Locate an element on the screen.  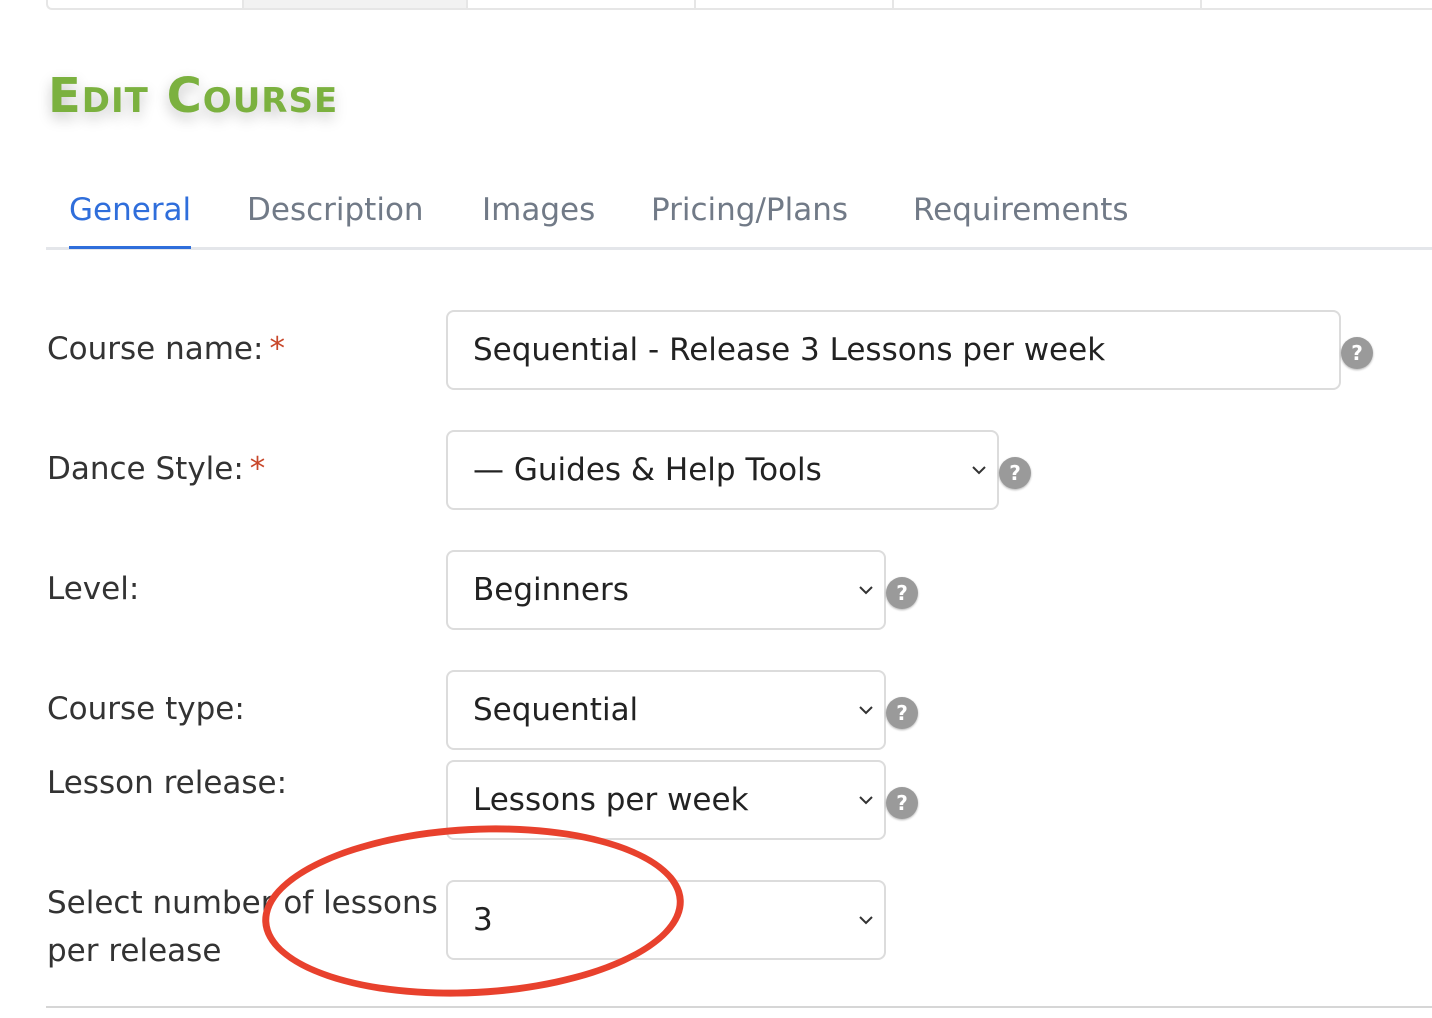
course-type-value: Sequential is located at coordinates (556, 710).